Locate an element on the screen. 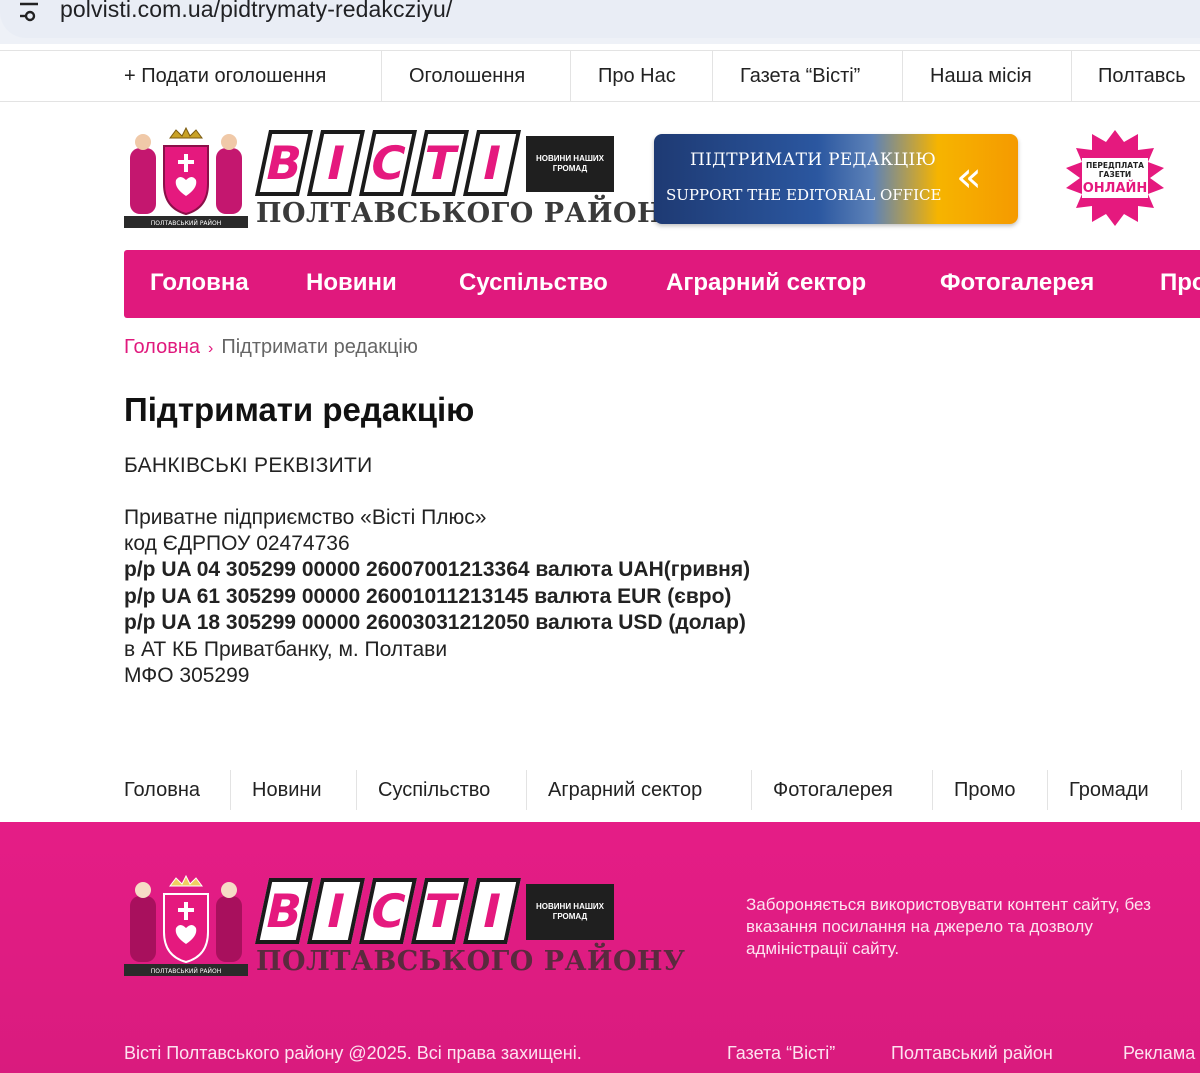  nav-about: Про is located at coordinates (1180, 284).